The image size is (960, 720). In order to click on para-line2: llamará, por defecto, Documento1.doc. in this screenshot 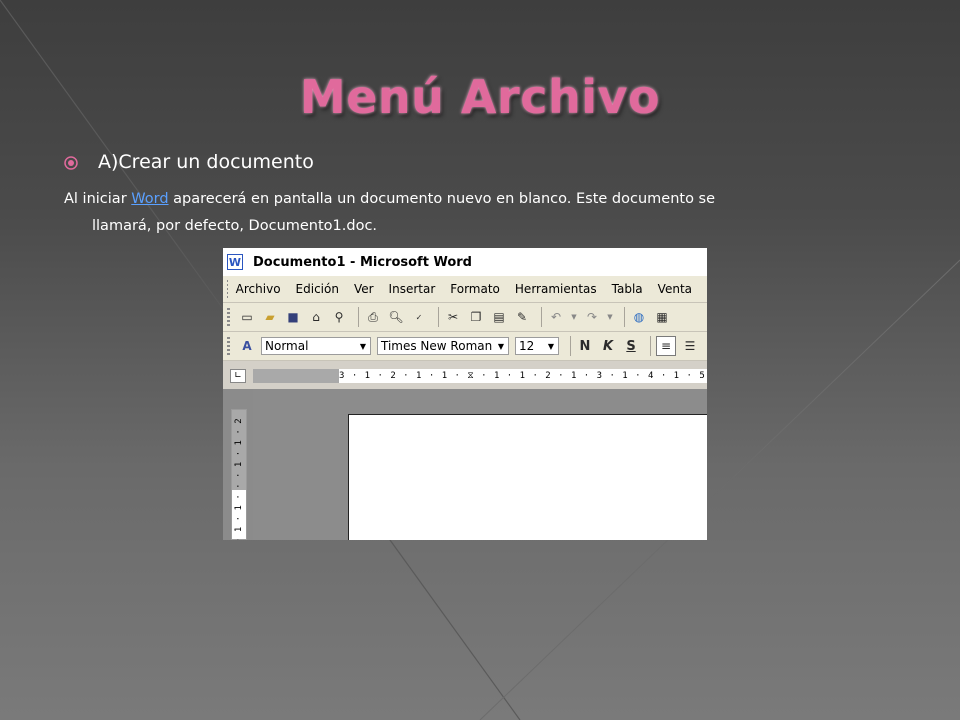, I will do `click(235, 226)`.